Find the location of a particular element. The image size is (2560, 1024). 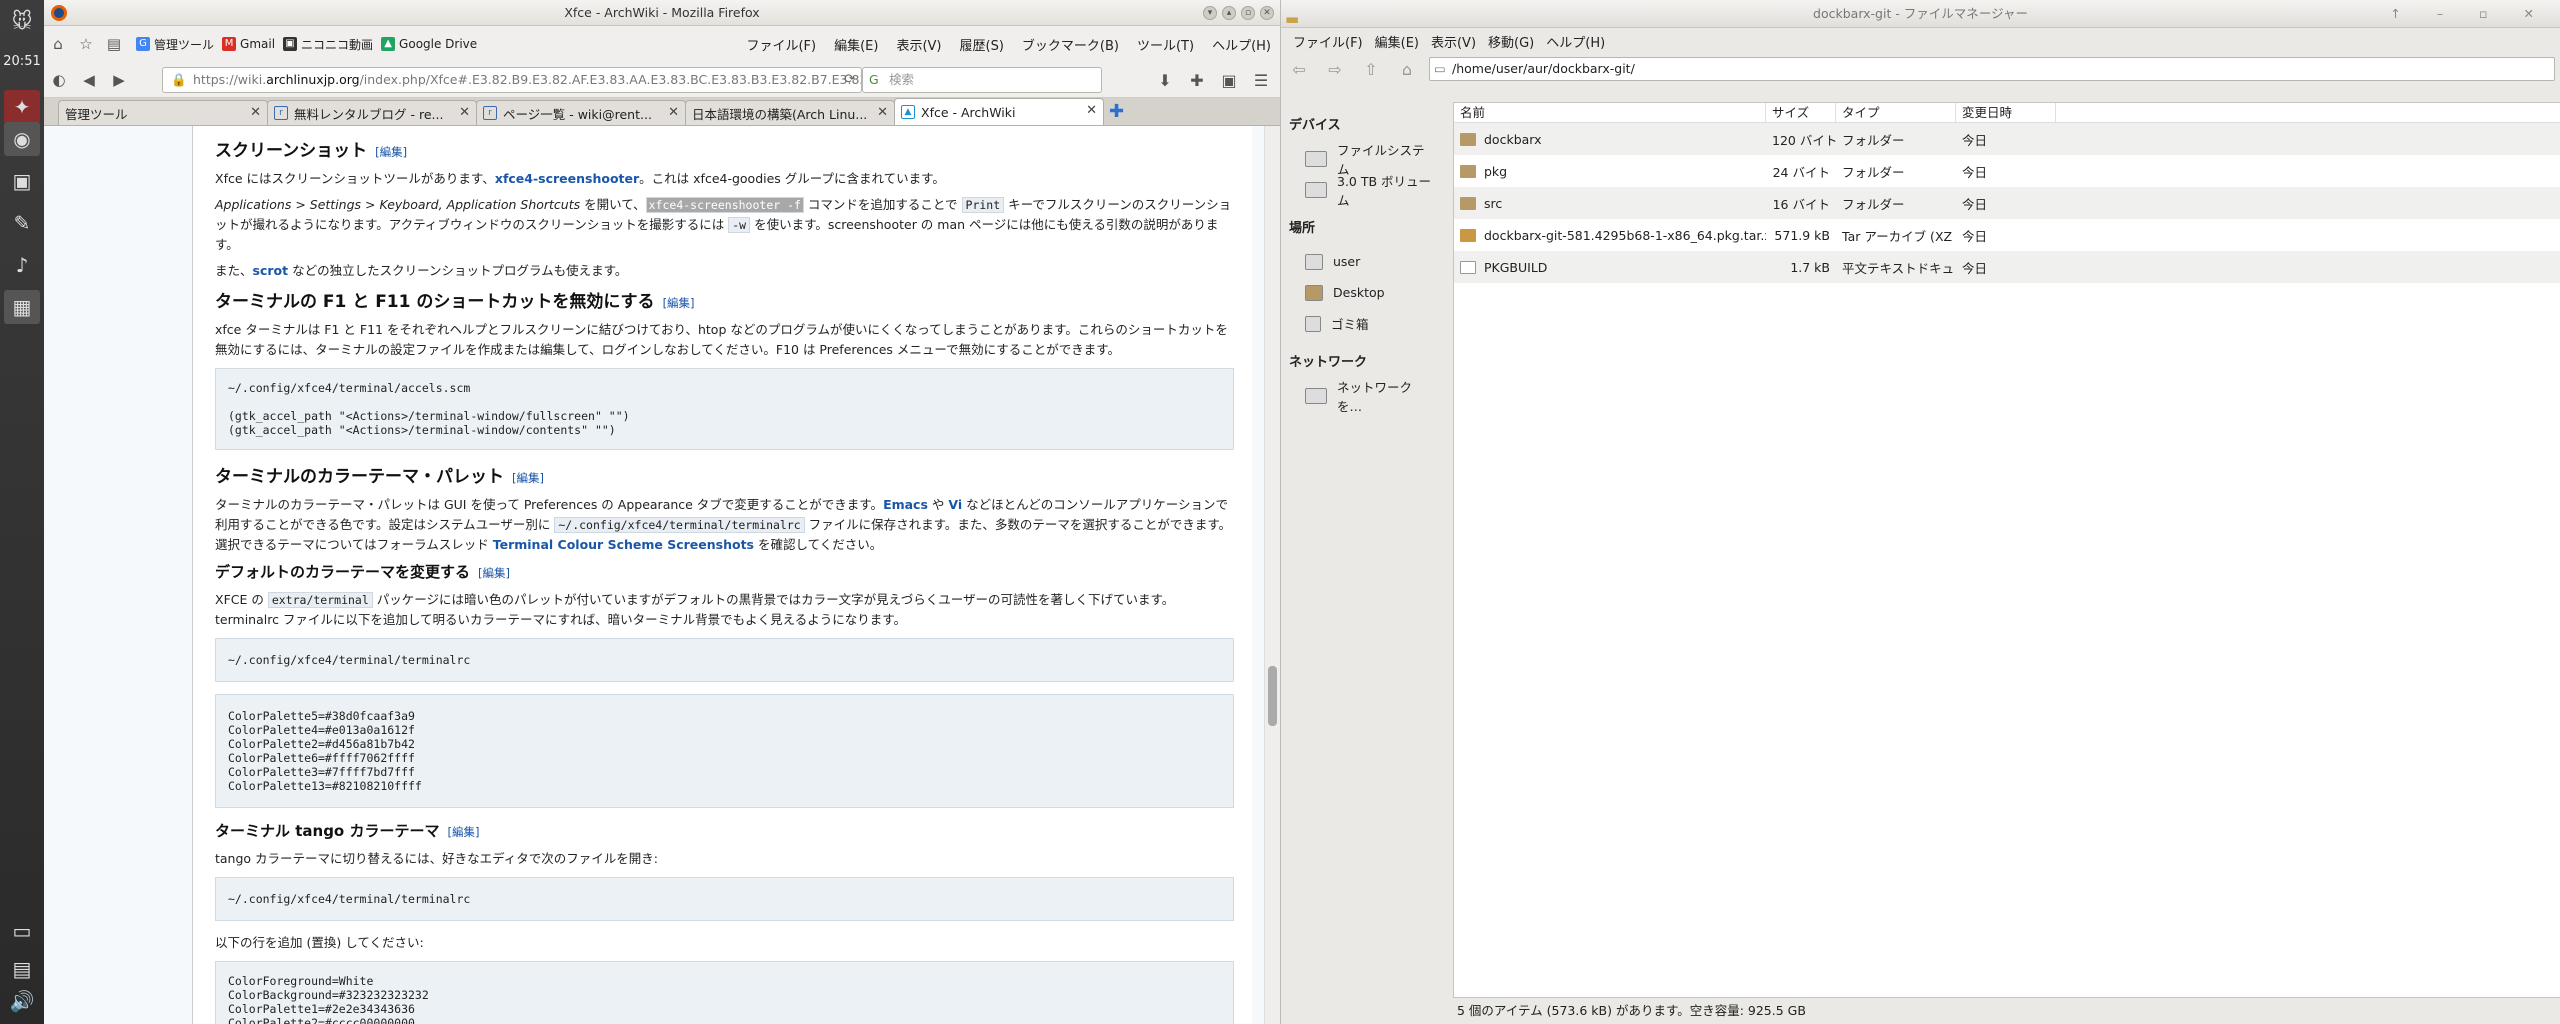

maximize-button: ▫ is located at coordinates (1248, 13).